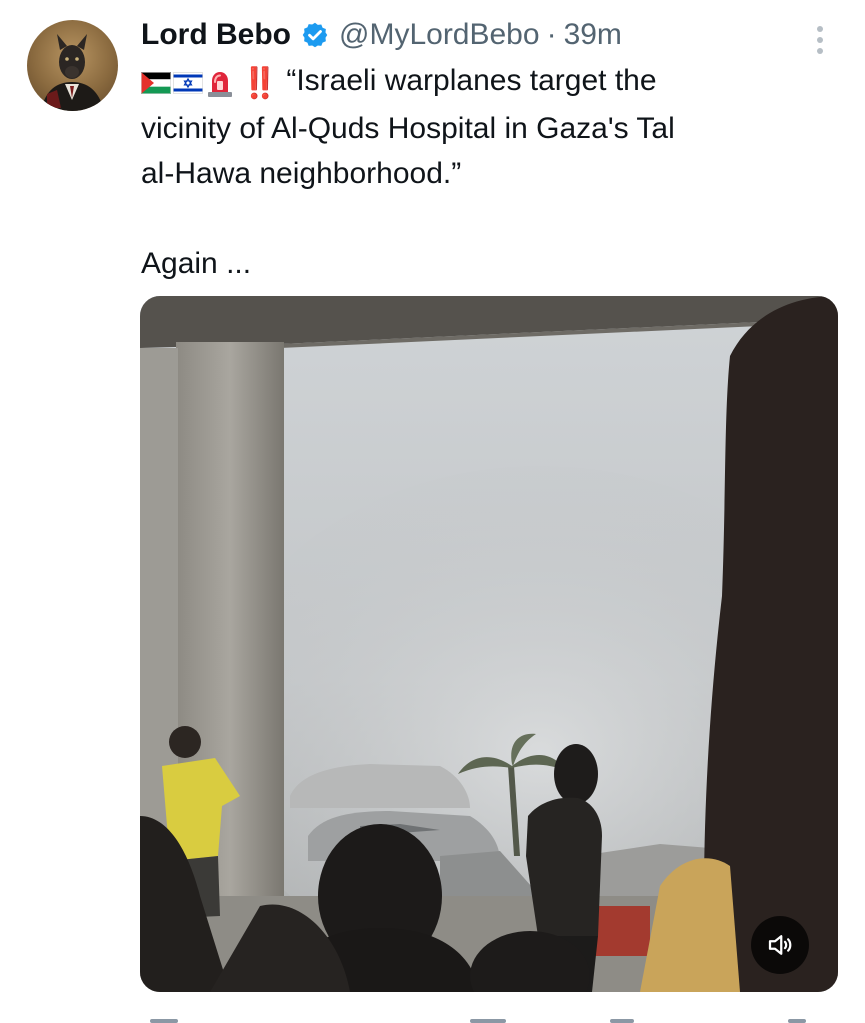 The width and height of the screenshot is (865, 1023). Describe the element at coordinates (216, 35) in the screenshot. I see `display-name: Lord Bebo` at that location.